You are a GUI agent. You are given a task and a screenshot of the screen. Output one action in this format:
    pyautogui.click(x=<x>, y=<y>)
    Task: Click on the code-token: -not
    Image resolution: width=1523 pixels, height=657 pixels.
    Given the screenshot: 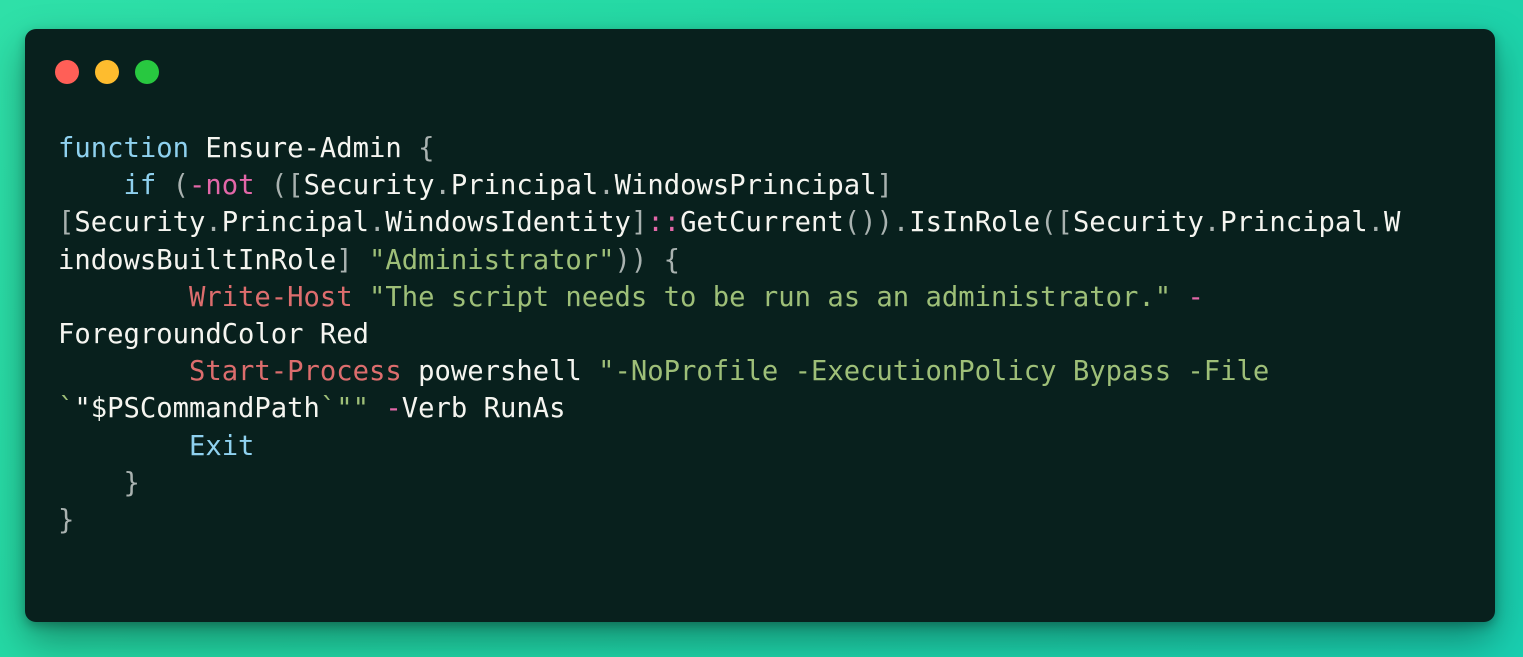 What is the action you would take?
    pyautogui.click(x=221, y=186)
    